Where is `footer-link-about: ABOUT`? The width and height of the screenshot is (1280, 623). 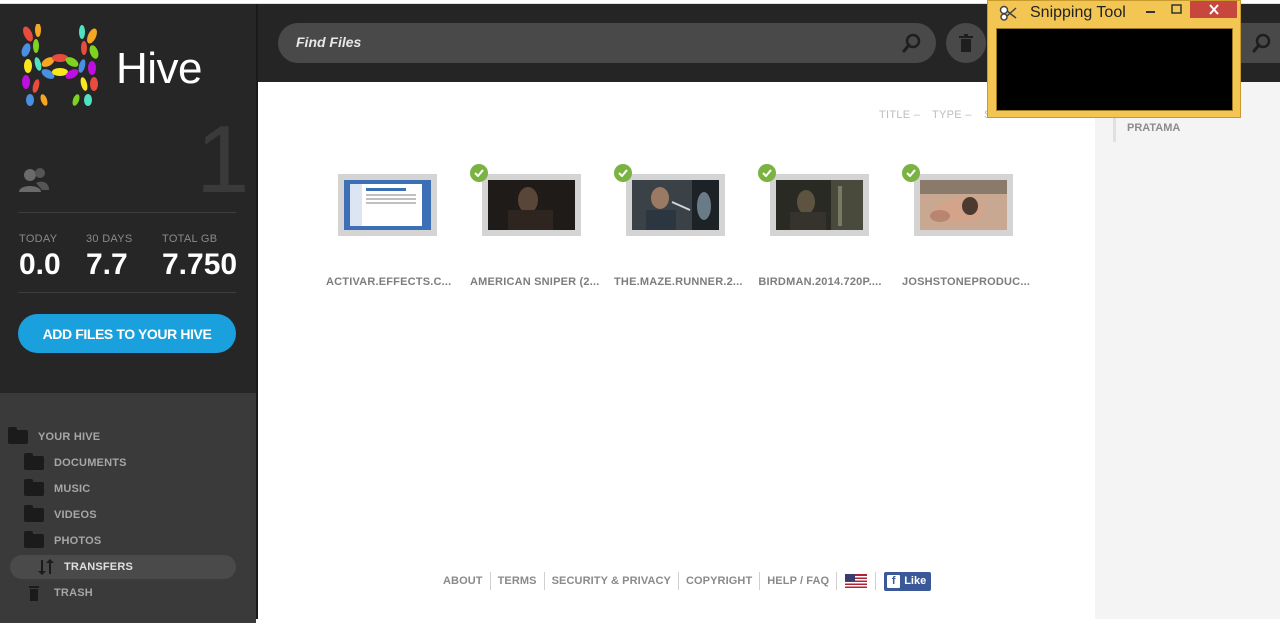 footer-link-about: ABOUT is located at coordinates (463, 581).